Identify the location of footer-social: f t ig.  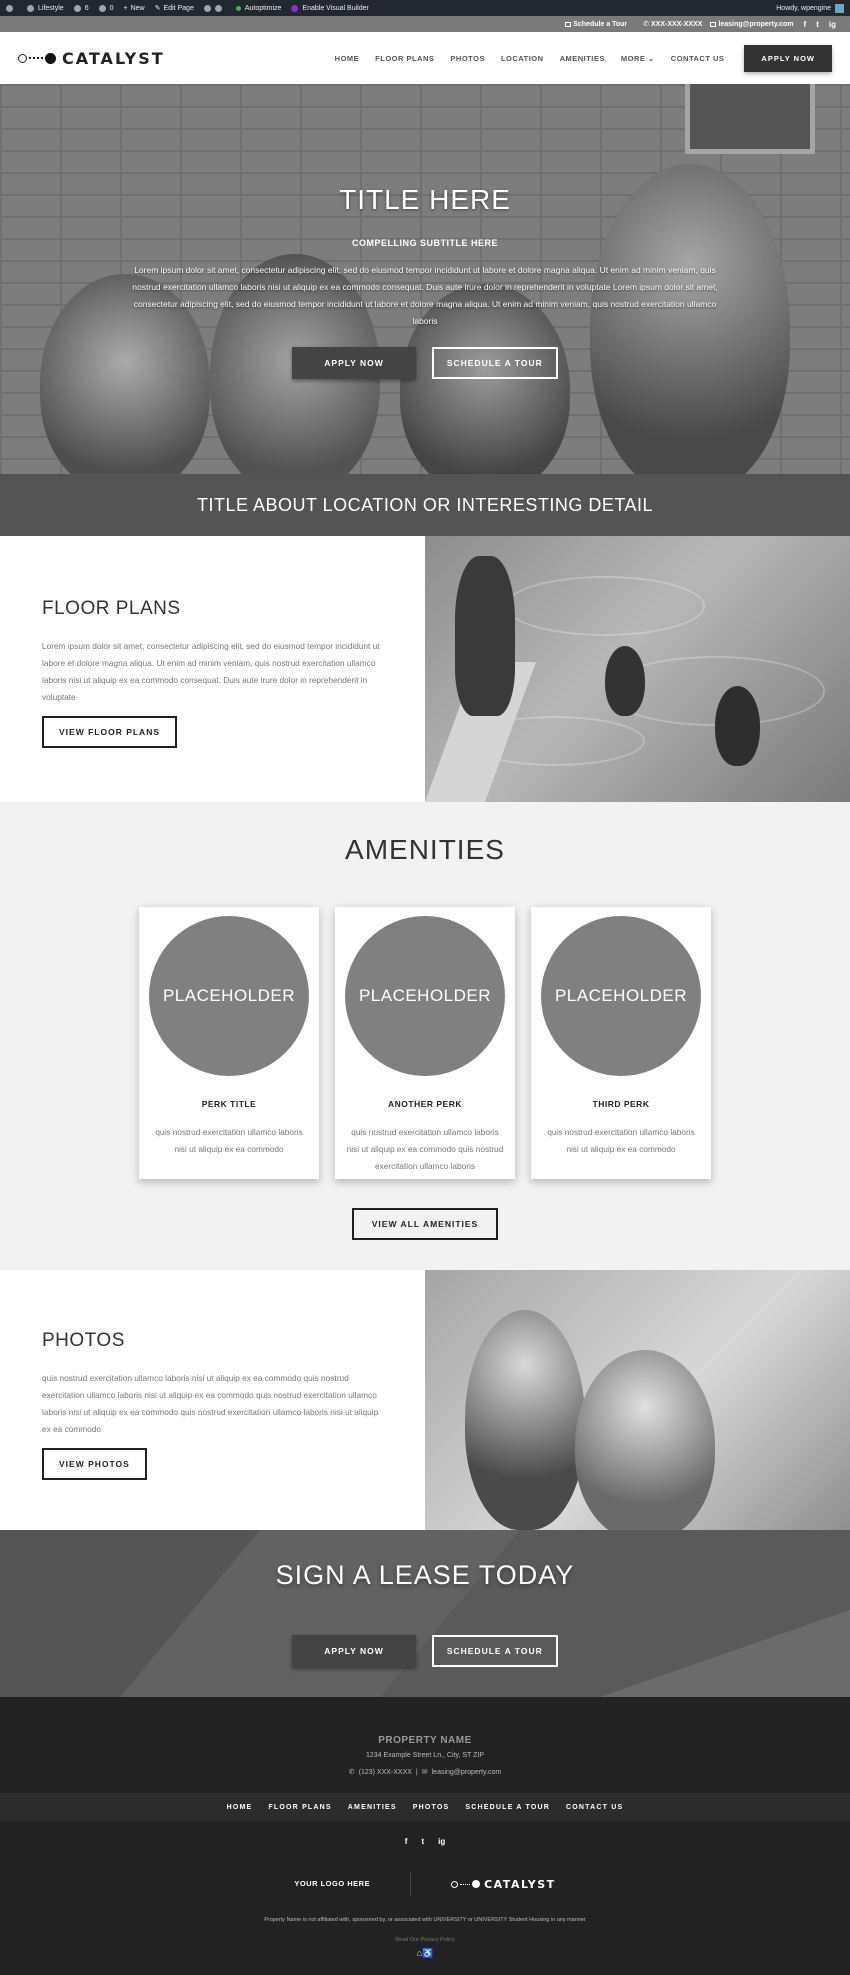
(425, 1841).